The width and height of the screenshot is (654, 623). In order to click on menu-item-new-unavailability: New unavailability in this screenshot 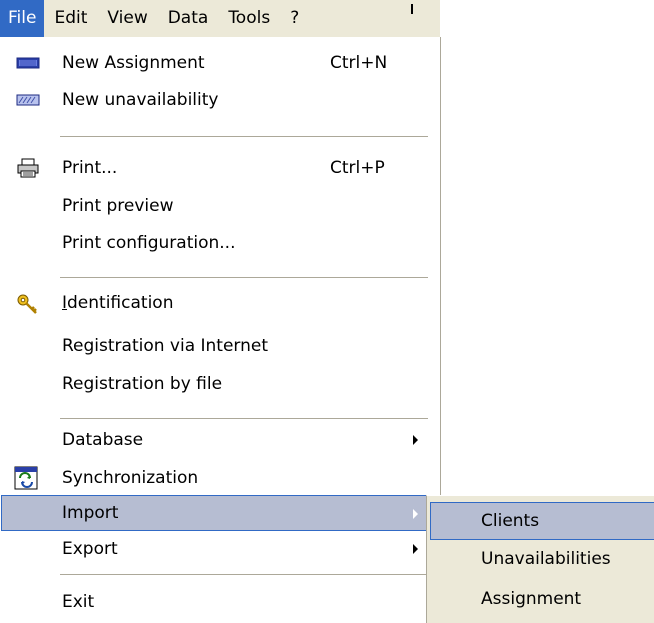, I will do `click(220, 100)`.